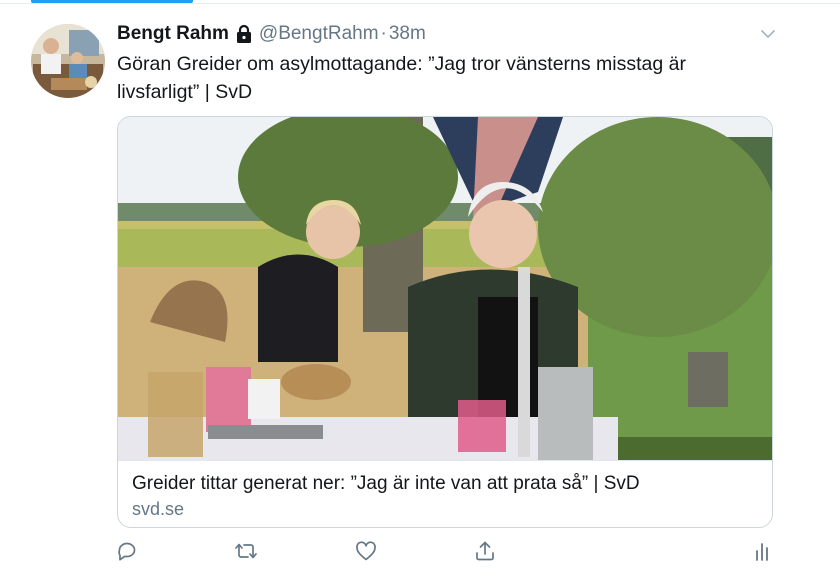  I want to click on lock-icon, so click(244, 34).